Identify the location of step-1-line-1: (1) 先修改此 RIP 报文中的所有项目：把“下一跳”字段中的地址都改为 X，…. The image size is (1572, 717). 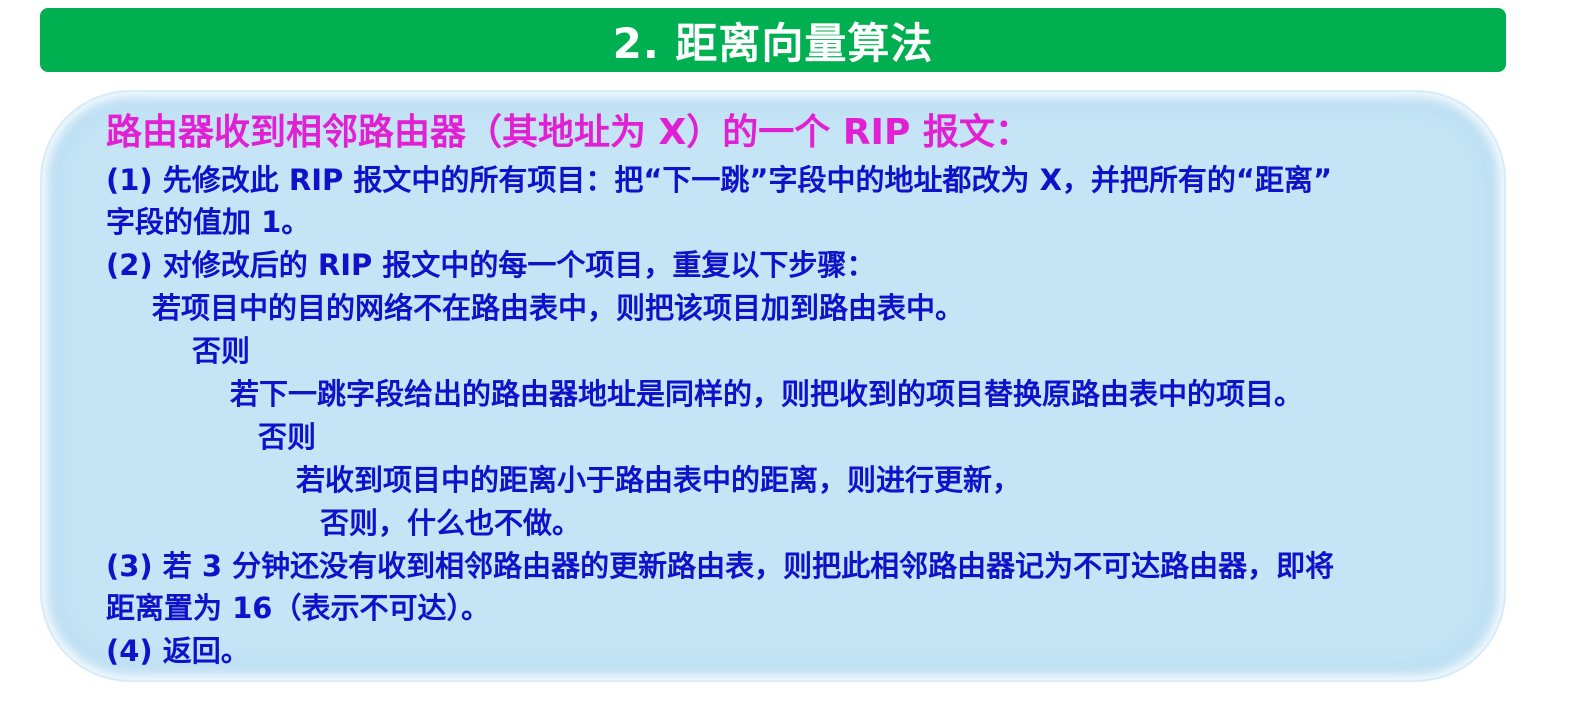
(719, 180).